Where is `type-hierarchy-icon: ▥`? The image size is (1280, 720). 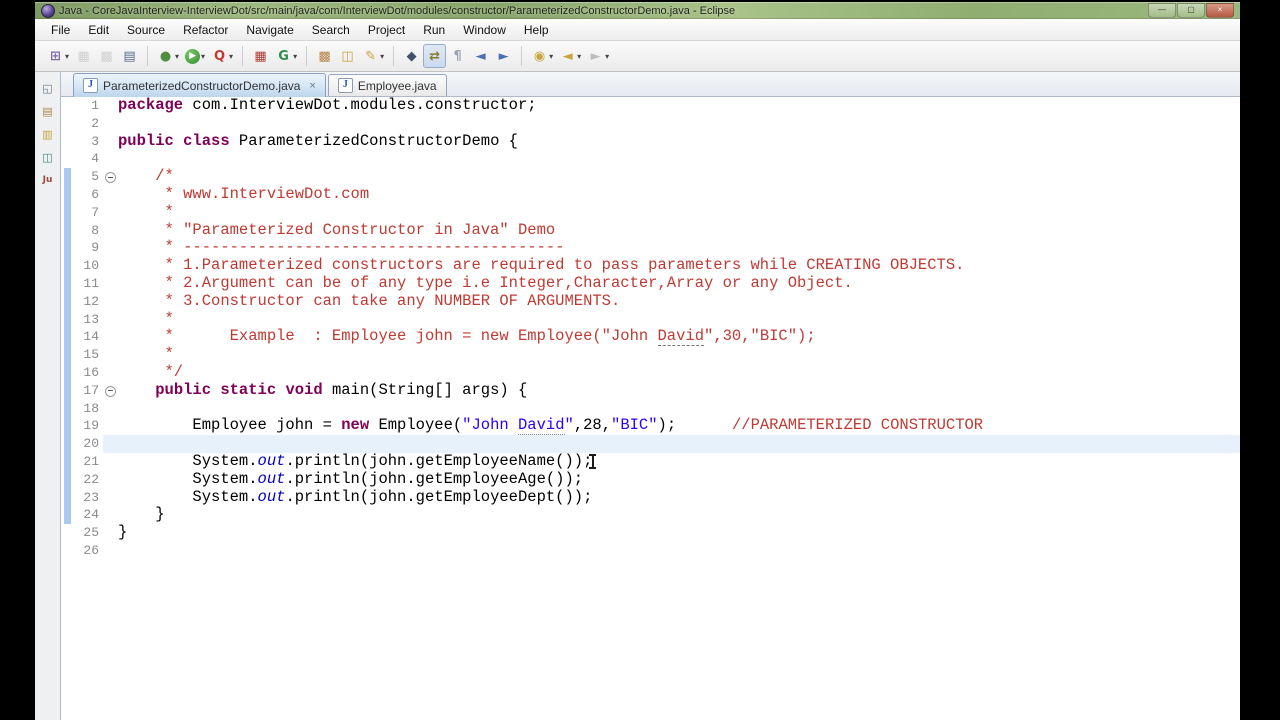 type-hierarchy-icon: ▥ is located at coordinates (47, 134).